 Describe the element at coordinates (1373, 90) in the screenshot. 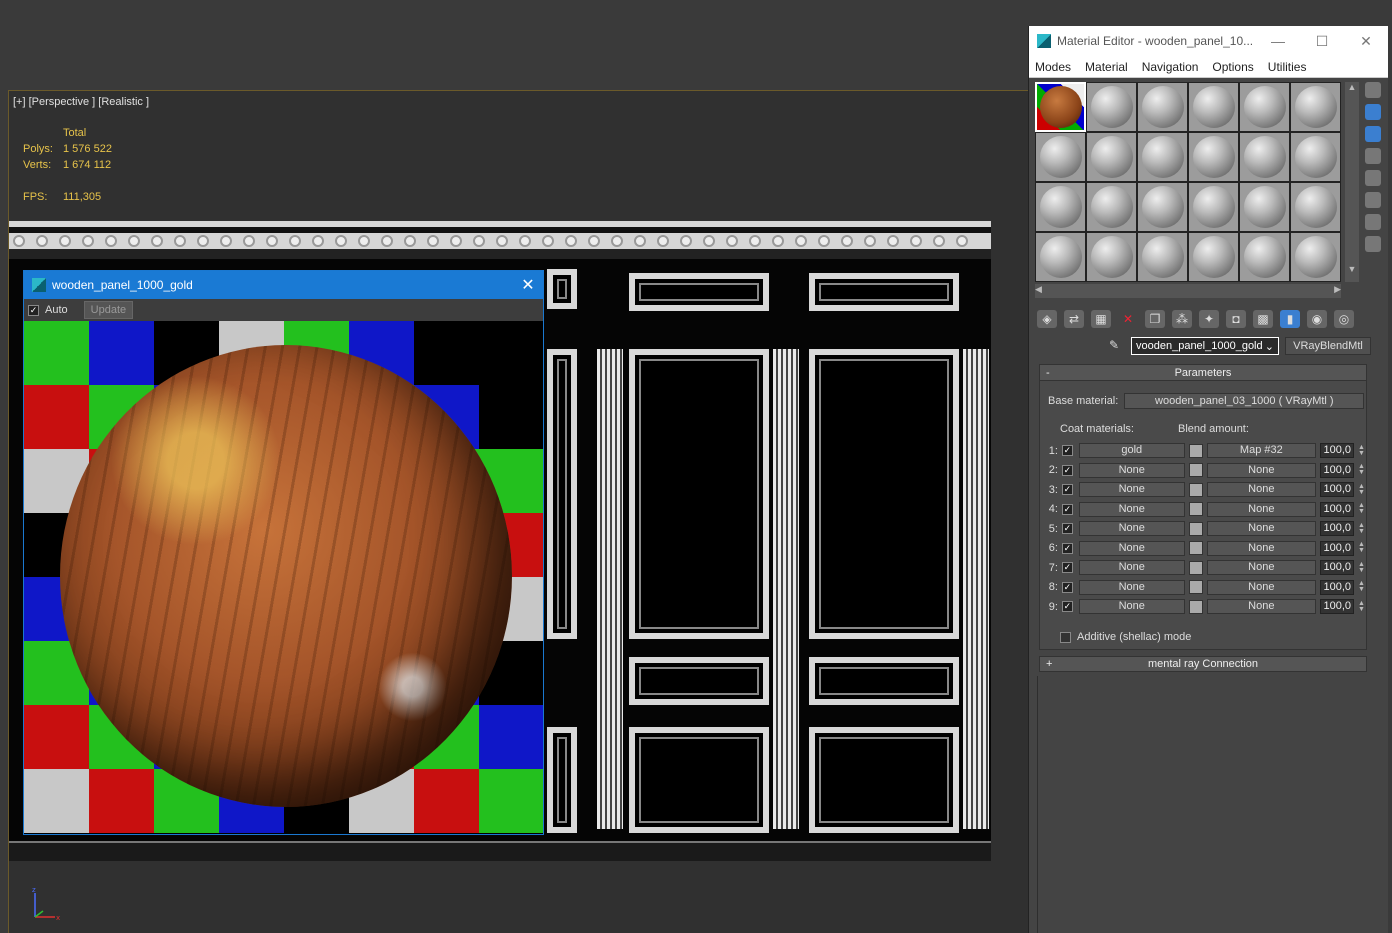

I see `sample-type-icon` at that location.